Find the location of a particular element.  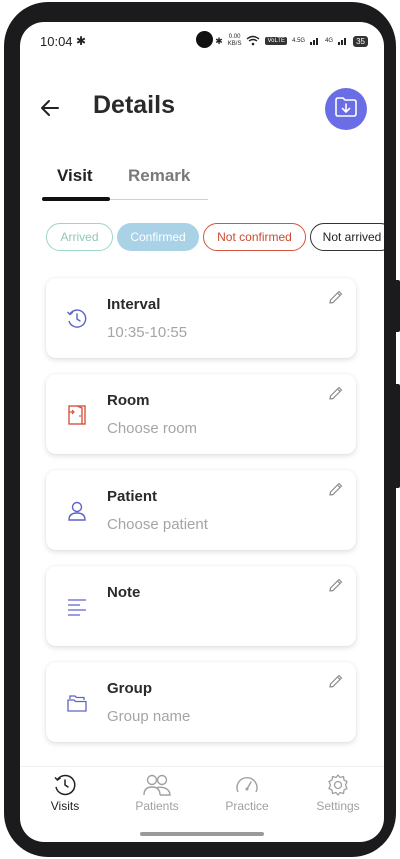

chip-not-confirmed: Not confirmed is located at coordinates (254, 237).